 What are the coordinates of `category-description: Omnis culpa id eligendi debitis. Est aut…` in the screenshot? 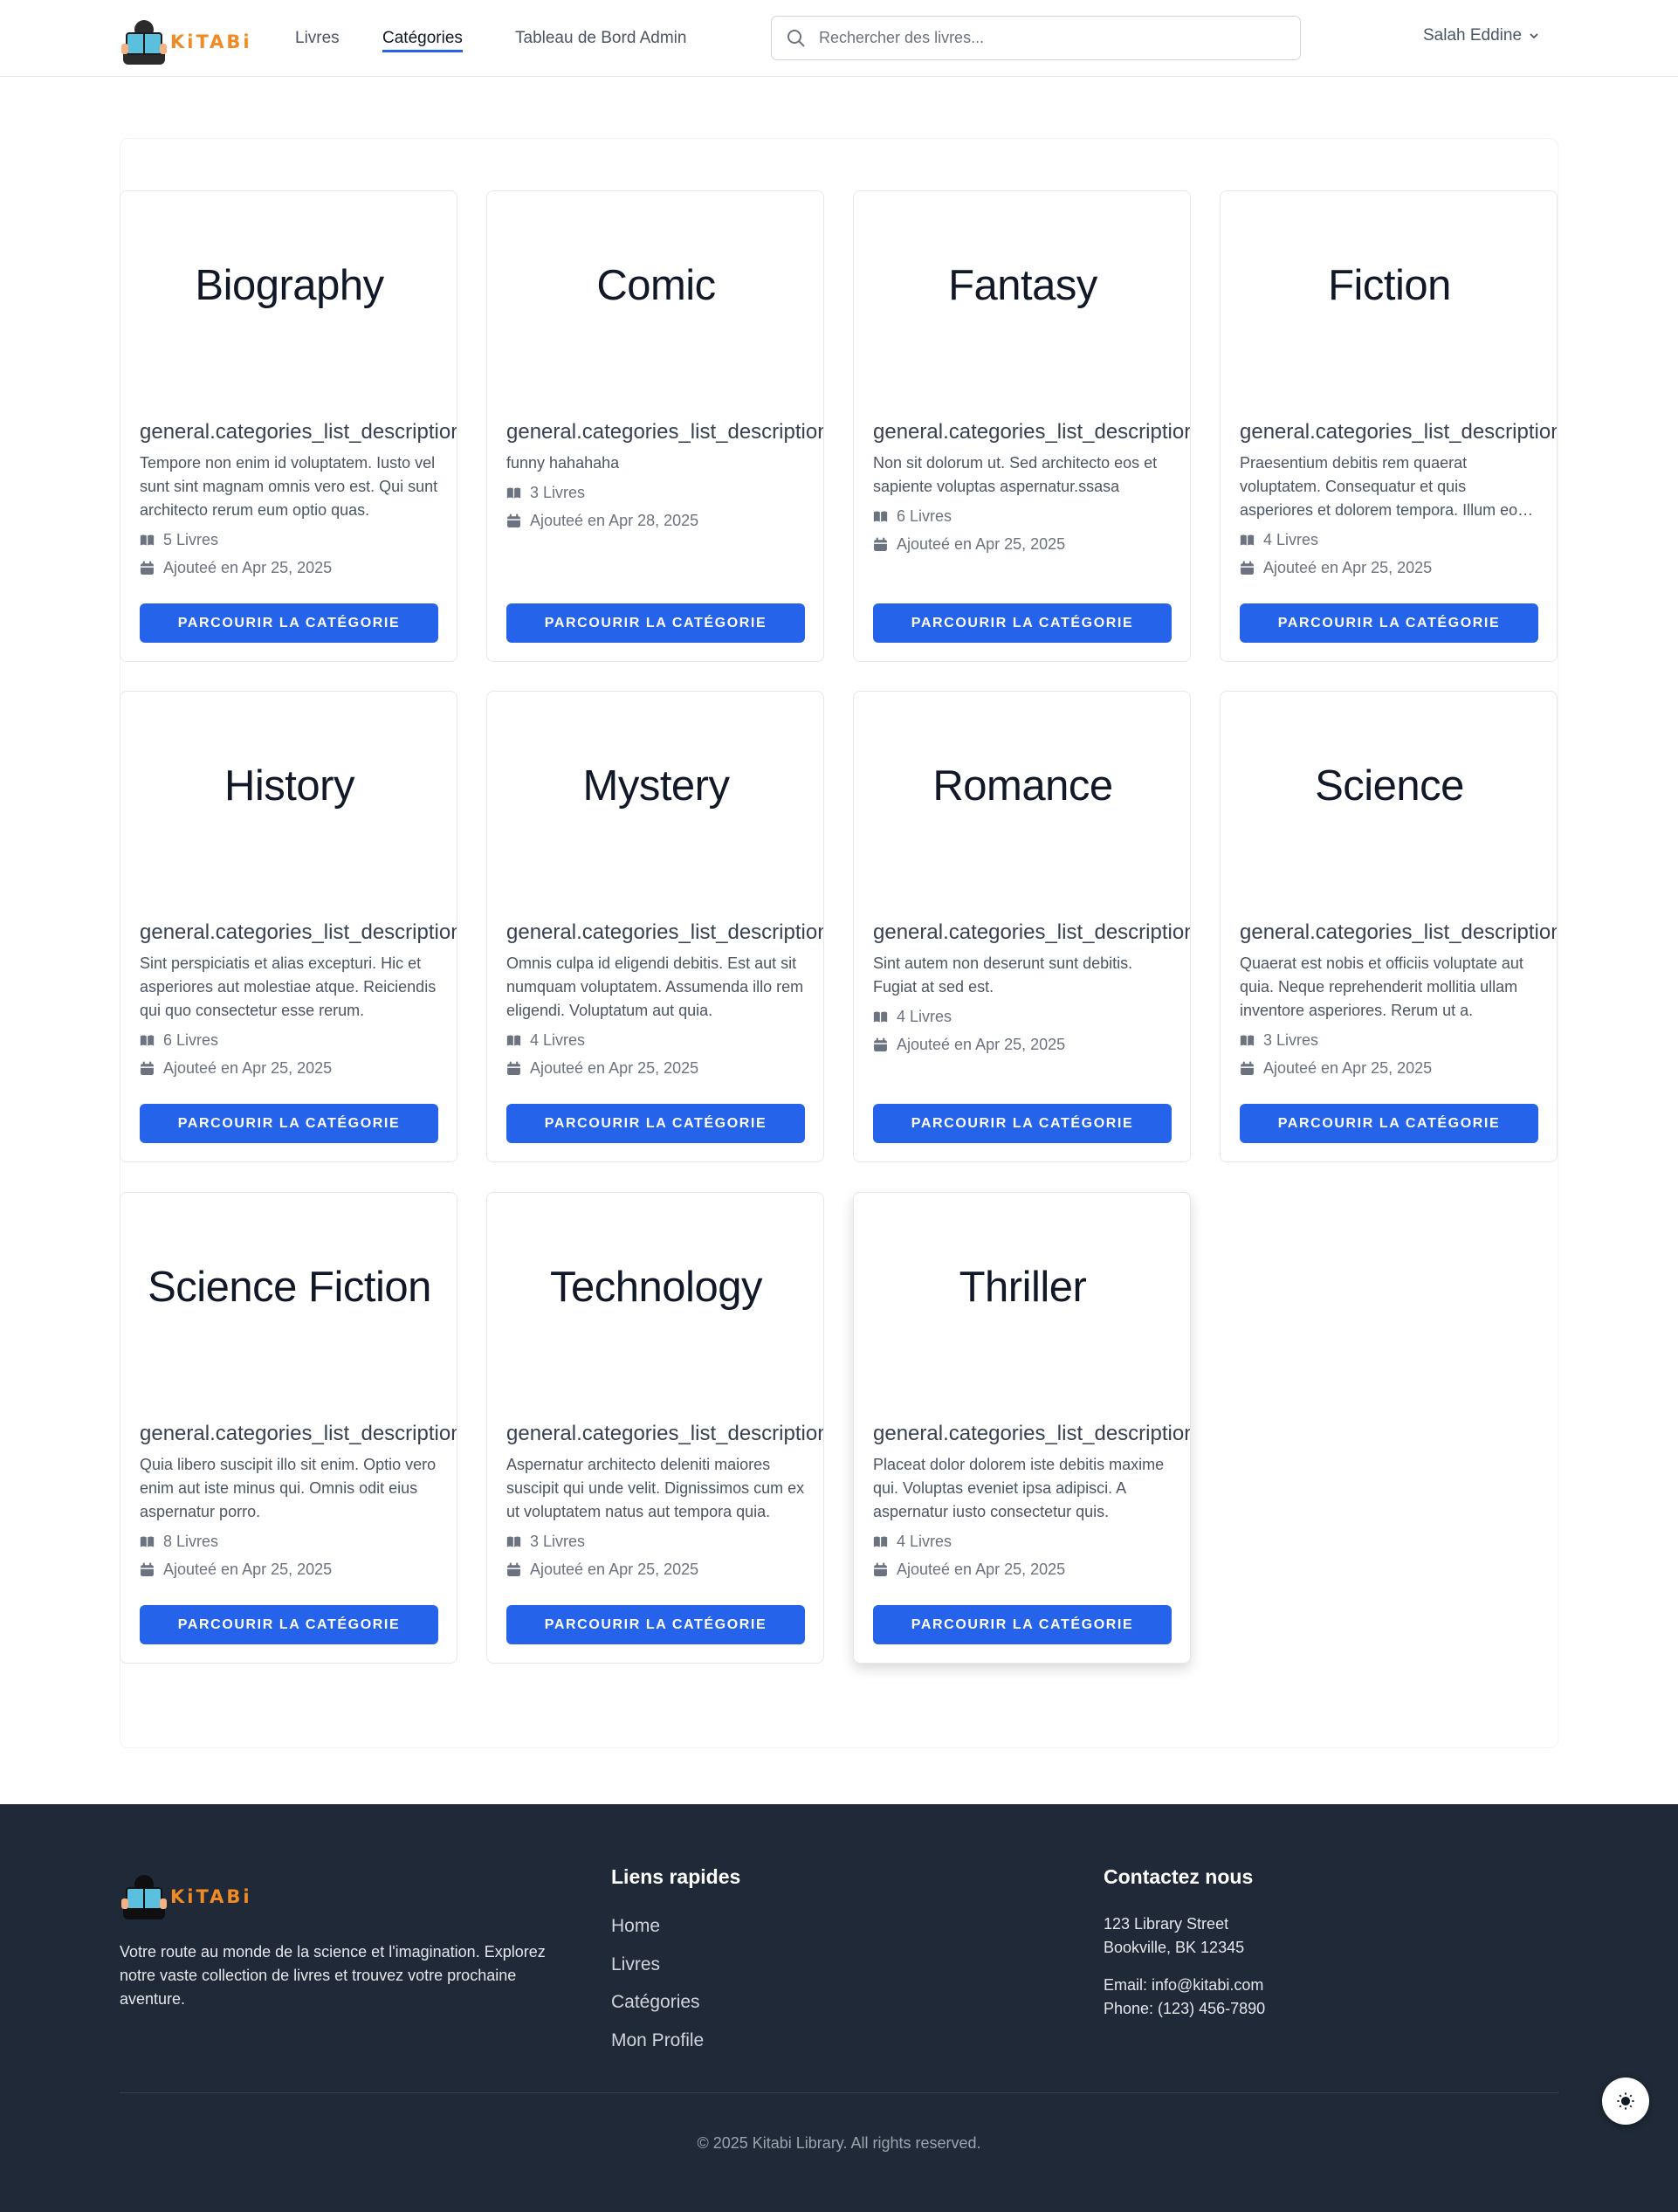 It's located at (655, 986).